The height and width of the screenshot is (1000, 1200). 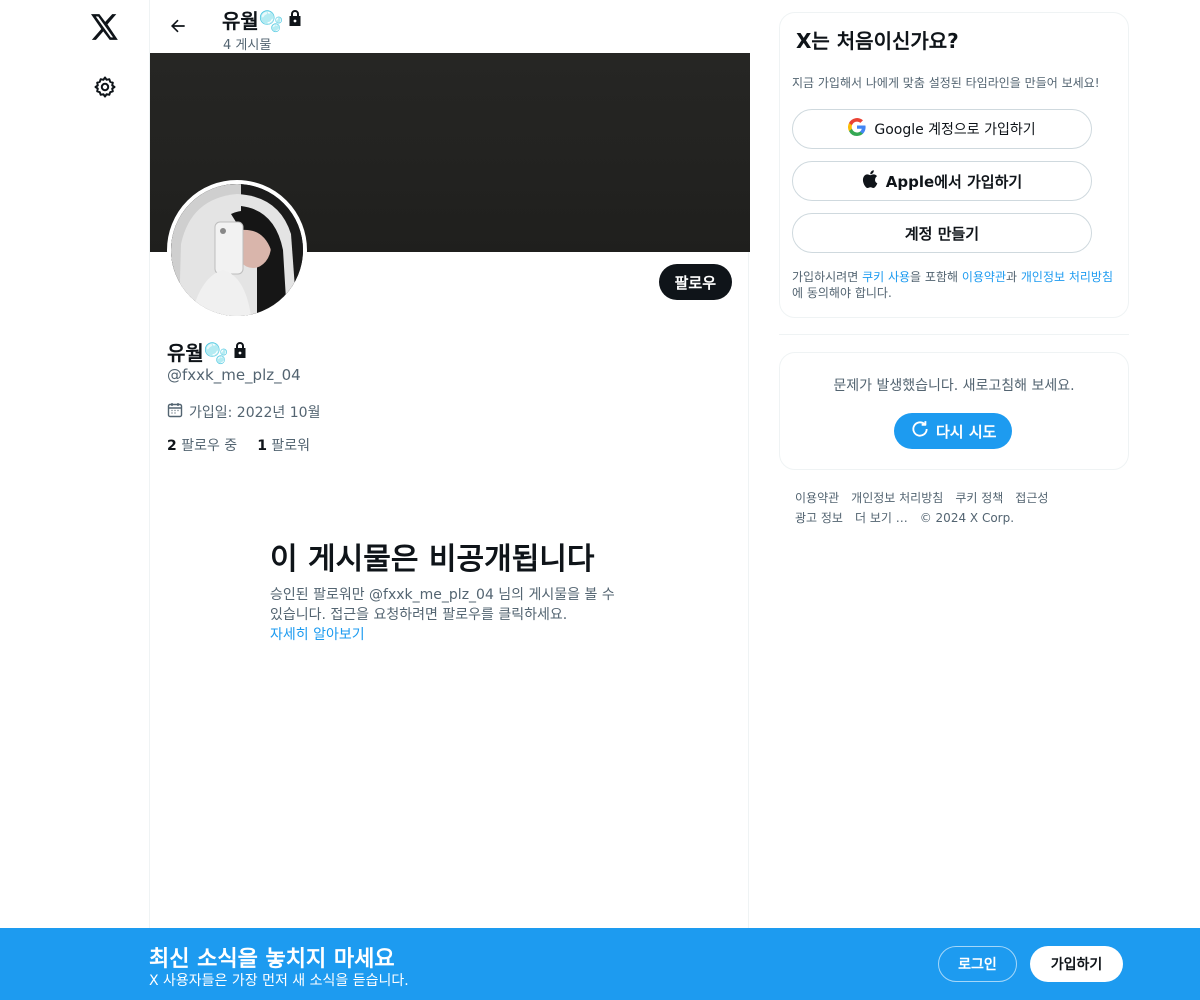 I want to click on error-card: 문제가 발생했습니다. 새로고침해 보세요. 다시 시도, so click(x=954, y=411).